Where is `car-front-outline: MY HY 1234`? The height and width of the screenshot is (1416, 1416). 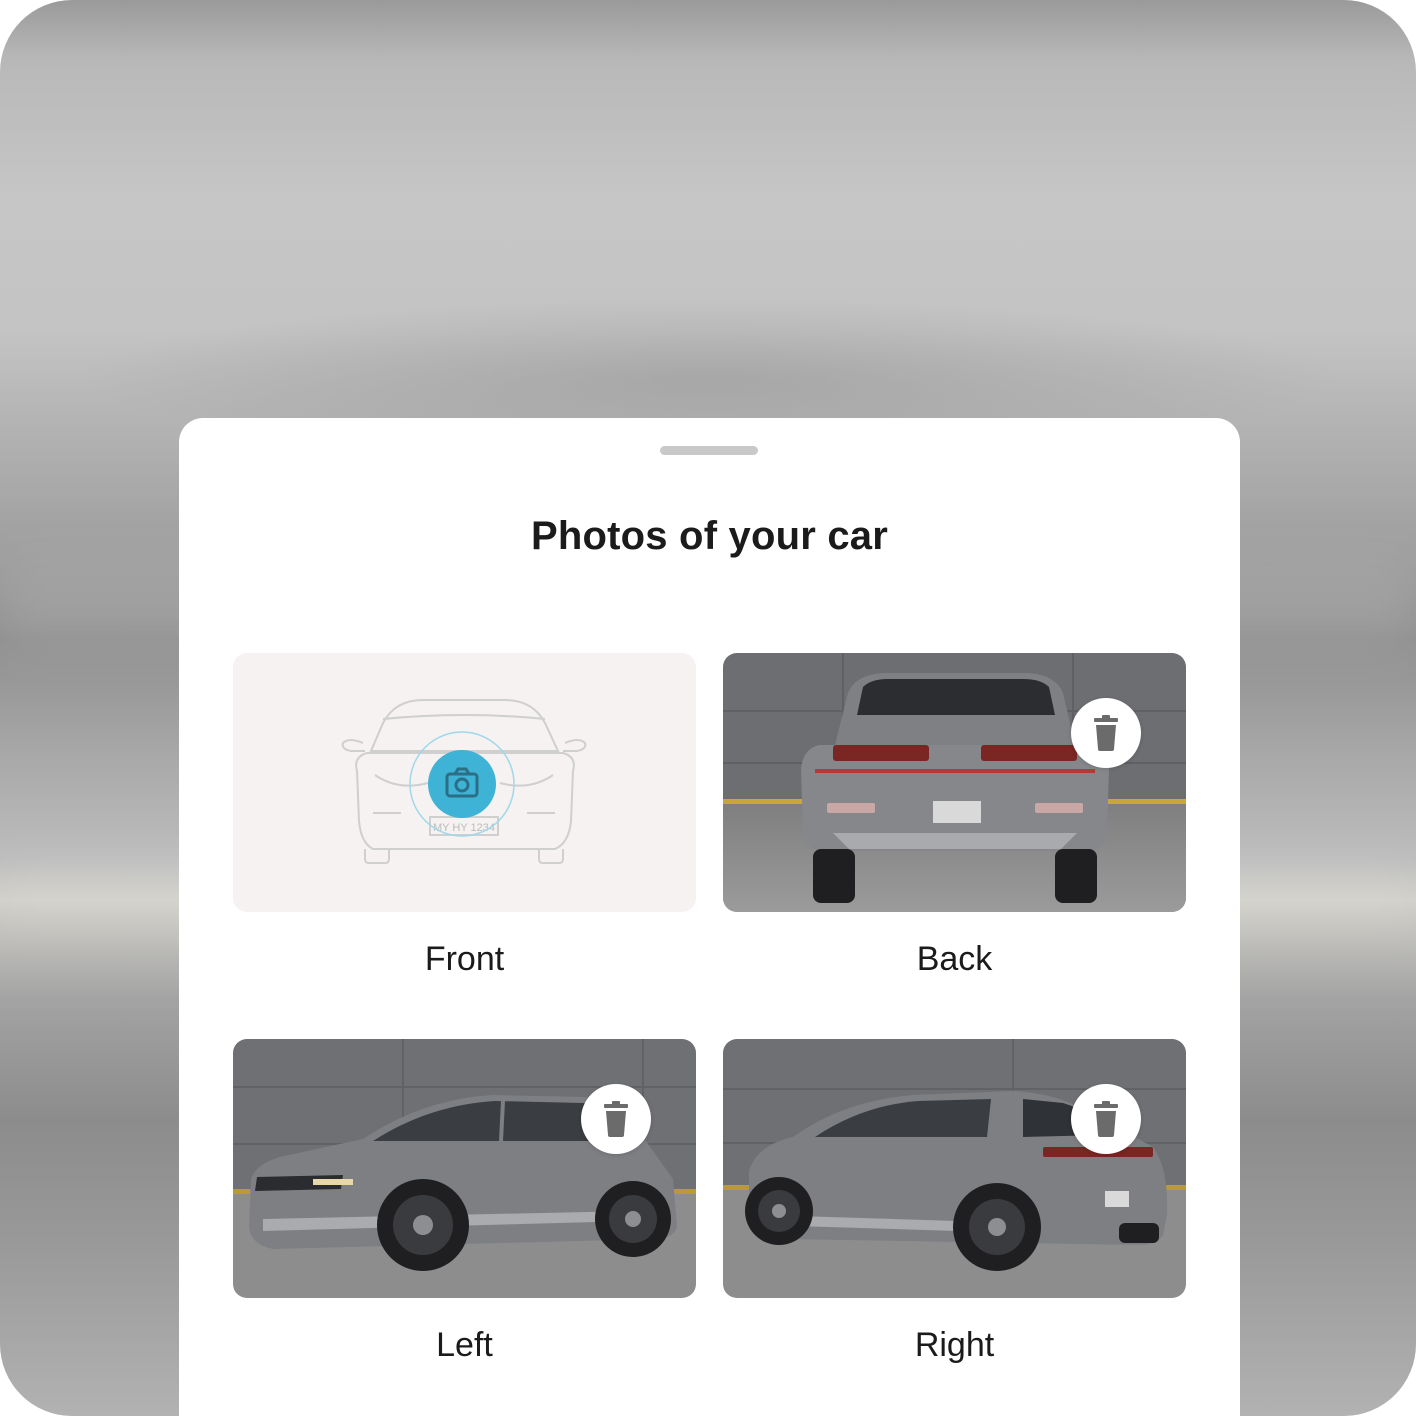 car-front-outline: MY HY 1234 is located at coordinates (464, 781).